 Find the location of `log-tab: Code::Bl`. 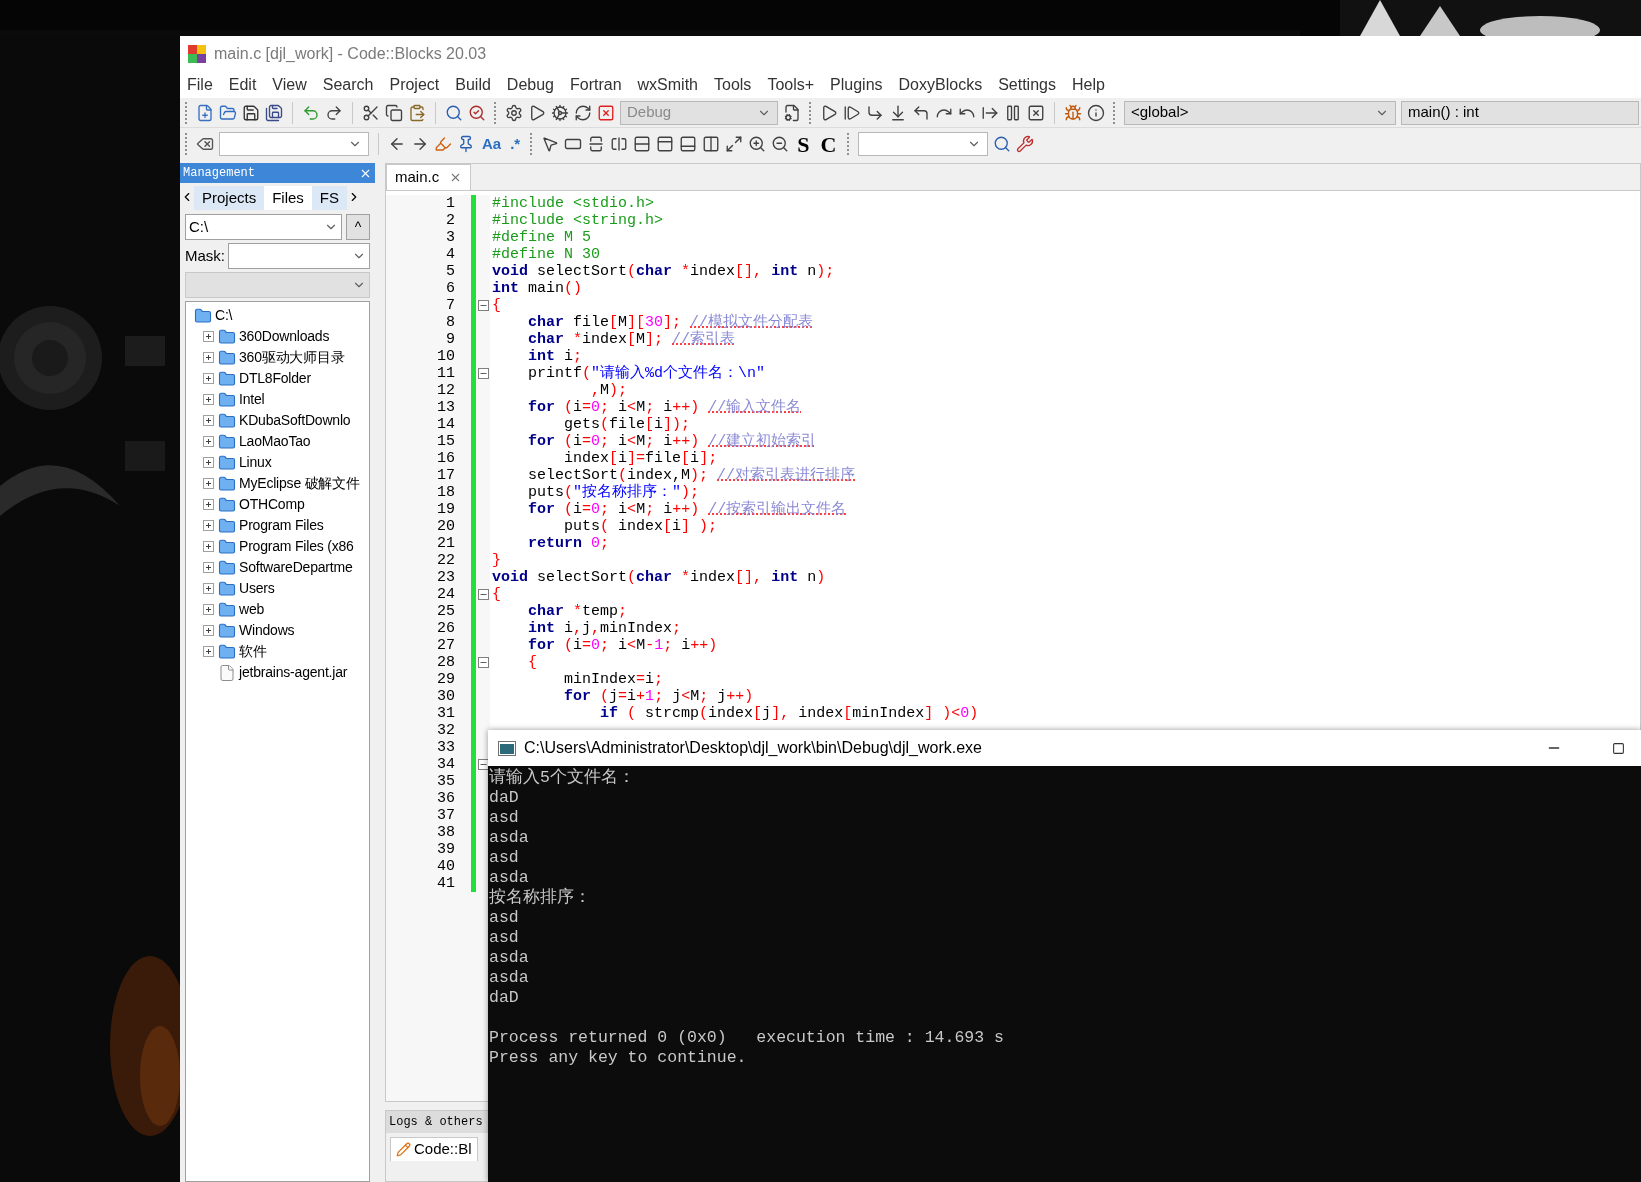

log-tab: Code::Bl is located at coordinates (434, 1149).